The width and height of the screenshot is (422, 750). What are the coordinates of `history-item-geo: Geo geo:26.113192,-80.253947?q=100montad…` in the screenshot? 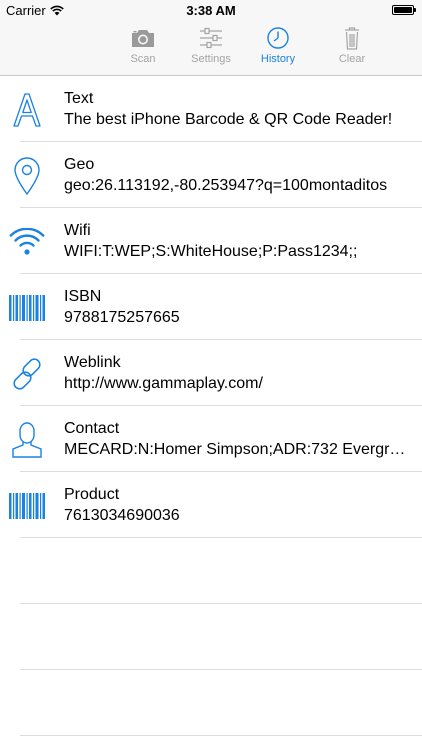 It's located at (211, 175).